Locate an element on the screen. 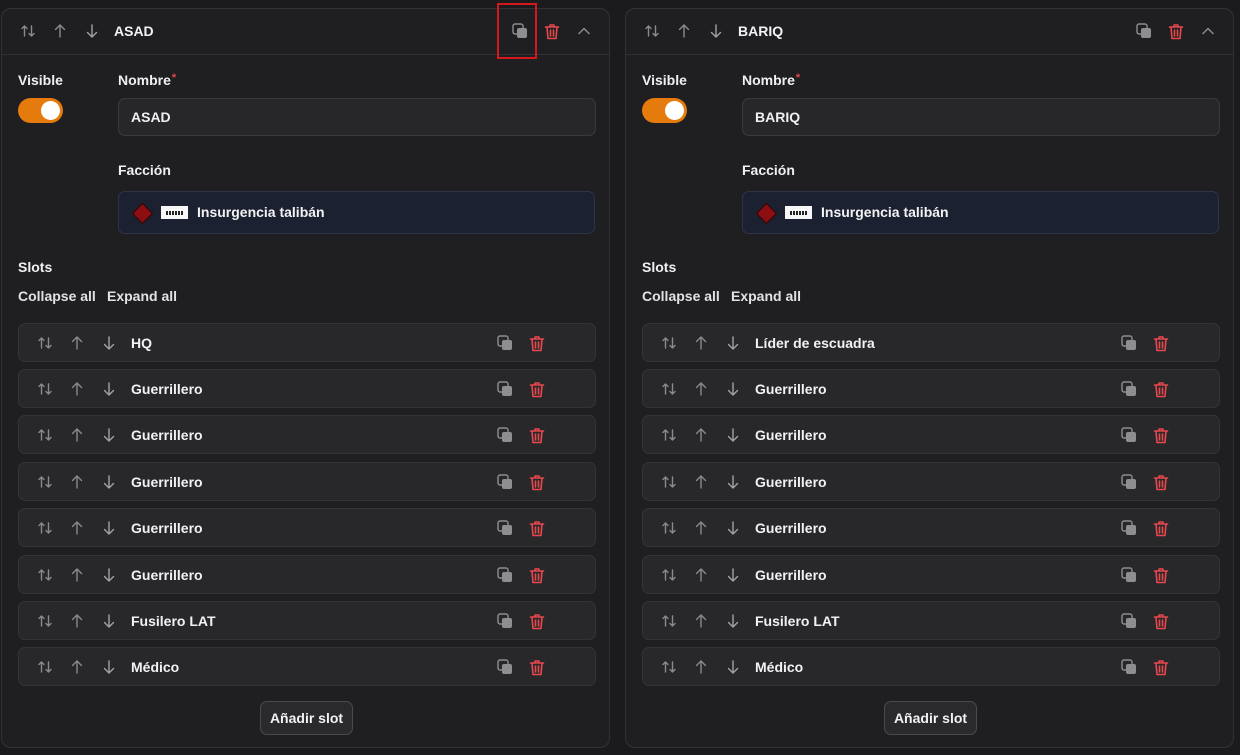  faction-select: Insurgencia talibán is located at coordinates (980, 212).